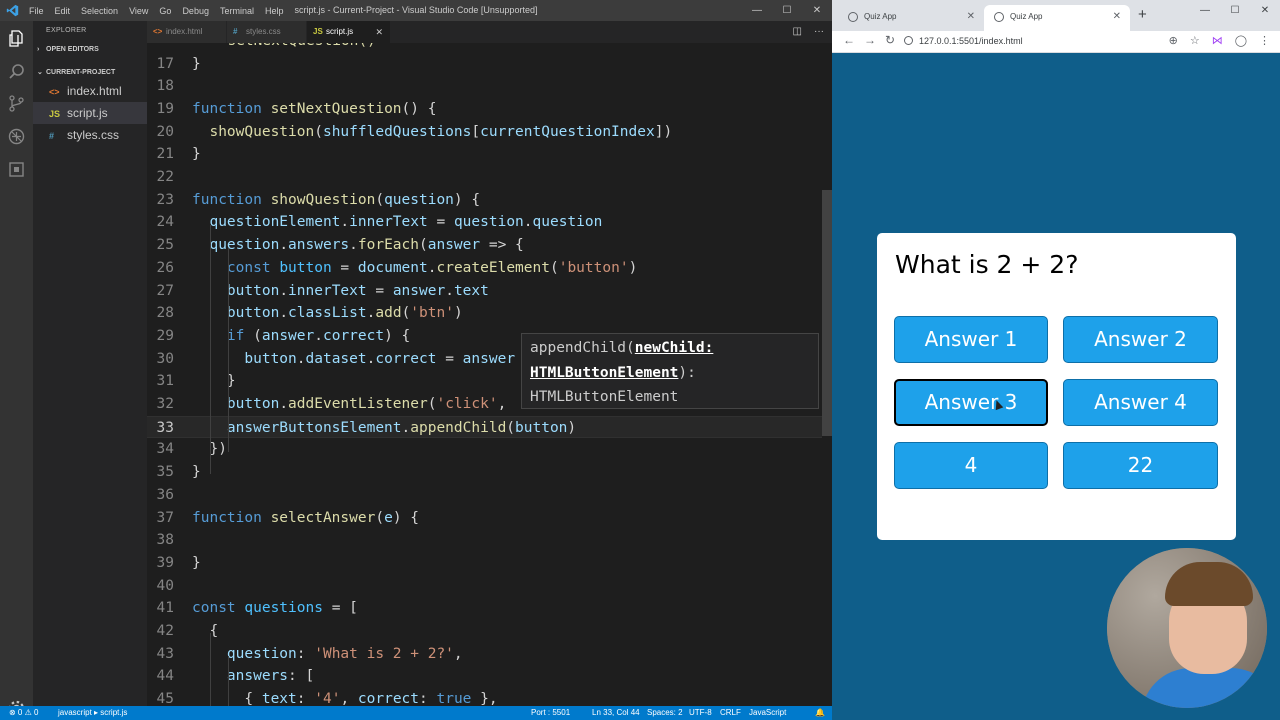  I want to click on answer-button-2: Answer 2, so click(1140, 339).